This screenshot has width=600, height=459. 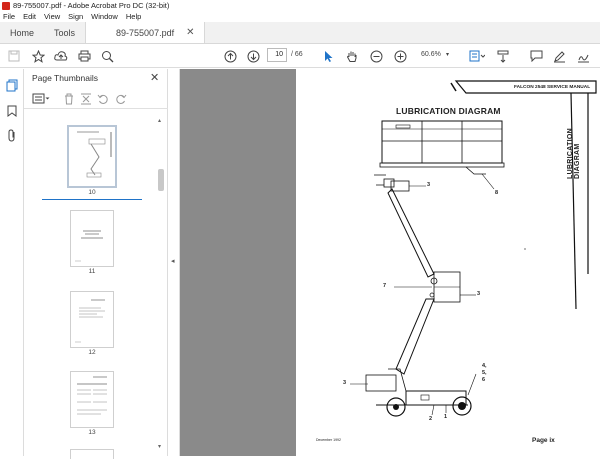 I want to click on thumbnail-label-11: 11, so click(x=92, y=271).